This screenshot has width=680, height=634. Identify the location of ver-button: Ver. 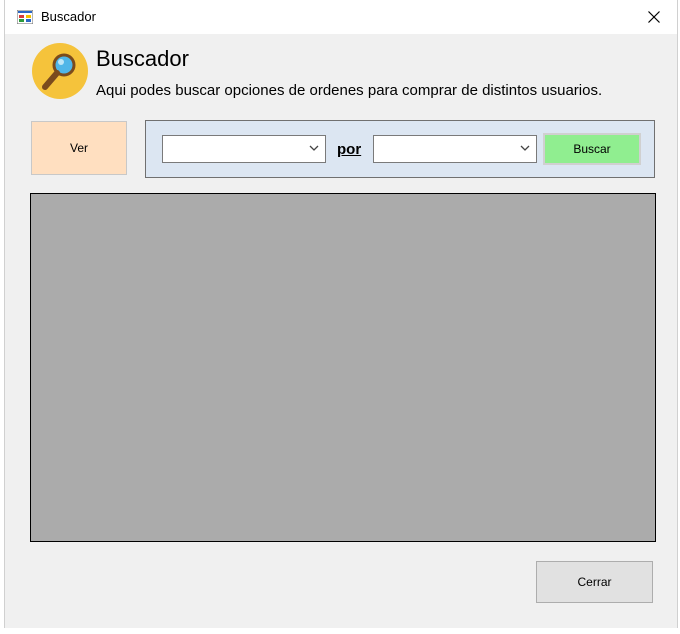
(79, 148).